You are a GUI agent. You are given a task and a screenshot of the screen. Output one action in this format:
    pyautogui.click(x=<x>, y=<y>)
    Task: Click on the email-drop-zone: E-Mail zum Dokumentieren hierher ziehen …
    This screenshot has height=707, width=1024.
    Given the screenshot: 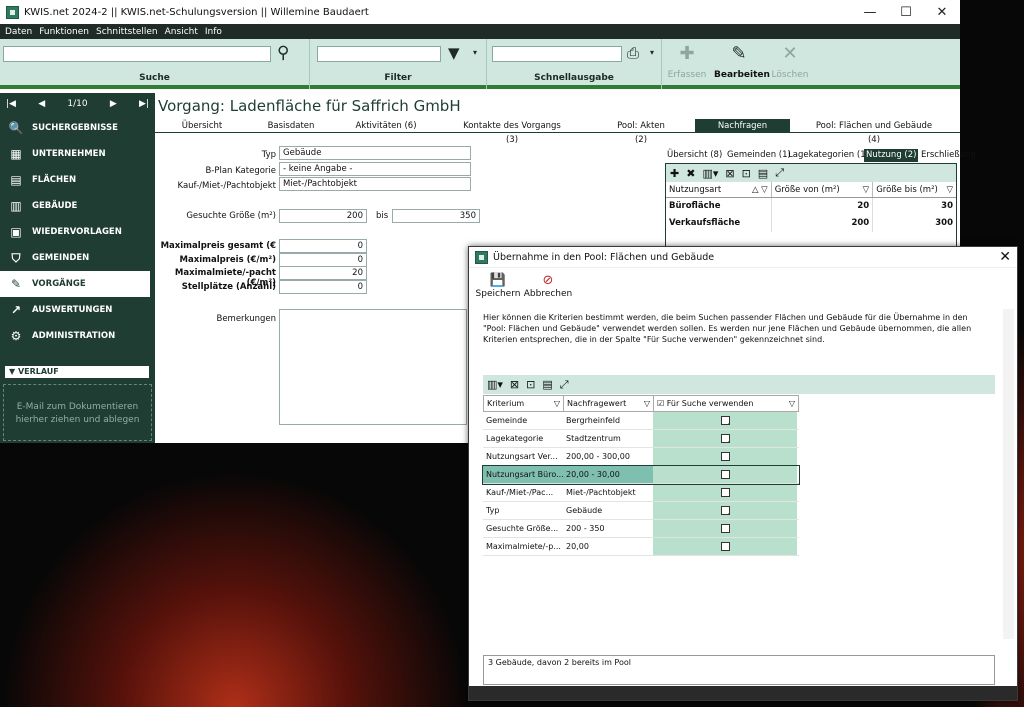 What is the action you would take?
    pyautogui.click(x=77, y=412)
    